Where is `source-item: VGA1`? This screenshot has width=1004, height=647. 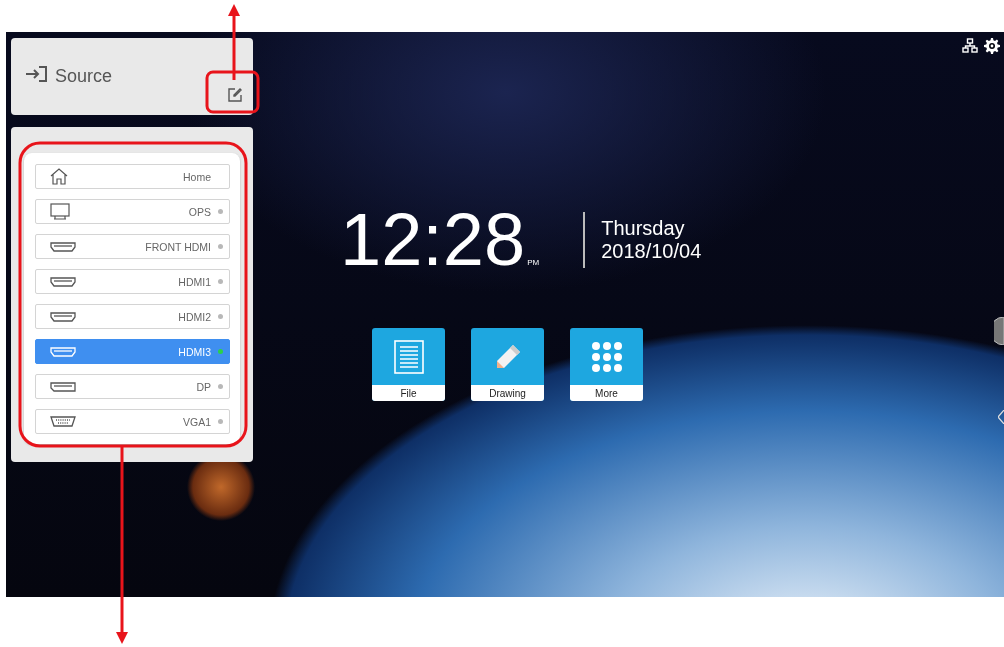 source-item: VGA1 is located at coordinates (132, 421).